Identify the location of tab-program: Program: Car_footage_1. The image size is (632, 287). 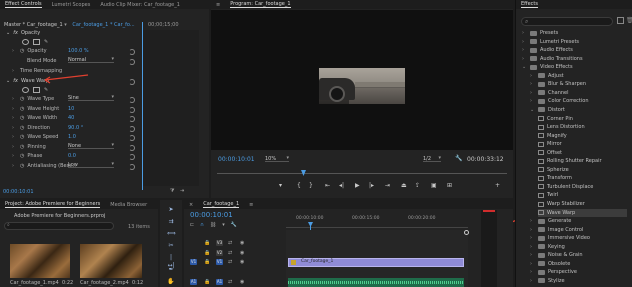
(260, 4).